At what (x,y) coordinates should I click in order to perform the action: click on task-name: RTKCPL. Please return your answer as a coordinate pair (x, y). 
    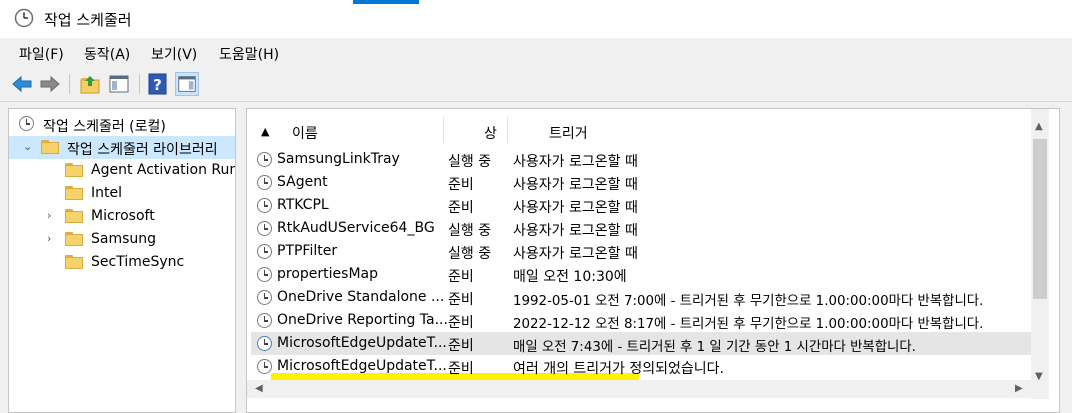
    Looking at the image, I should click on (303, 205).